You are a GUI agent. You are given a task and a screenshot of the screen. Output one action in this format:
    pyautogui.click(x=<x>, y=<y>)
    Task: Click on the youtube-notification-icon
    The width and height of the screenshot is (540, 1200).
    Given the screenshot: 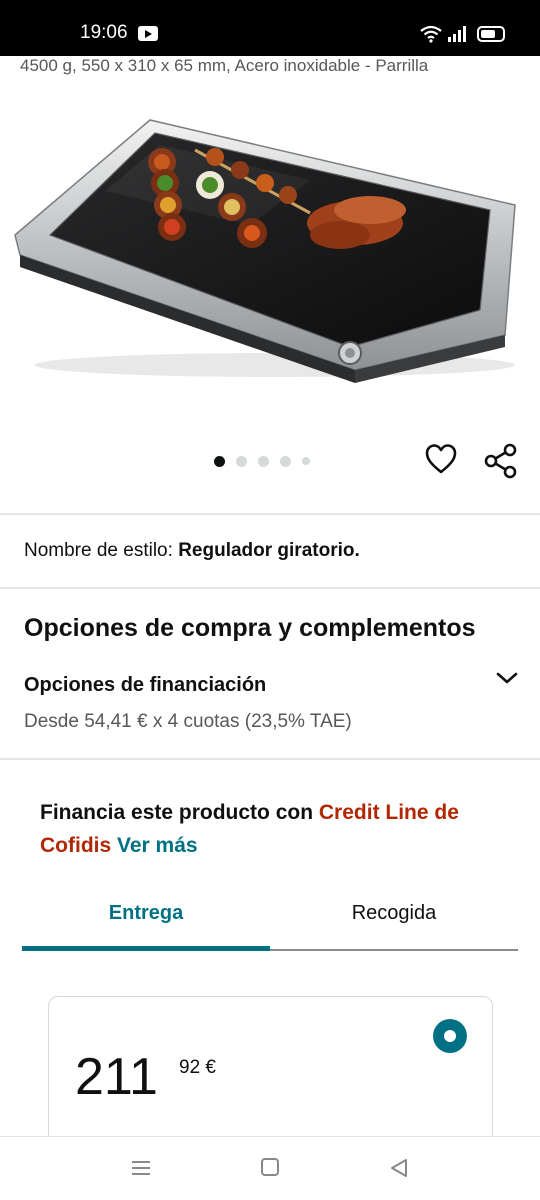 What is the action you would take?
    pyautogui.click(x=148, y=33)
    